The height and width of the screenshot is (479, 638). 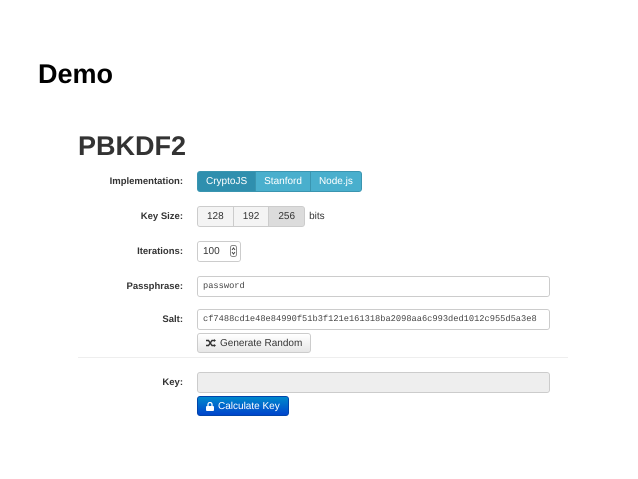 I want to click on field-label: Key:, so click(x=172, y=382).